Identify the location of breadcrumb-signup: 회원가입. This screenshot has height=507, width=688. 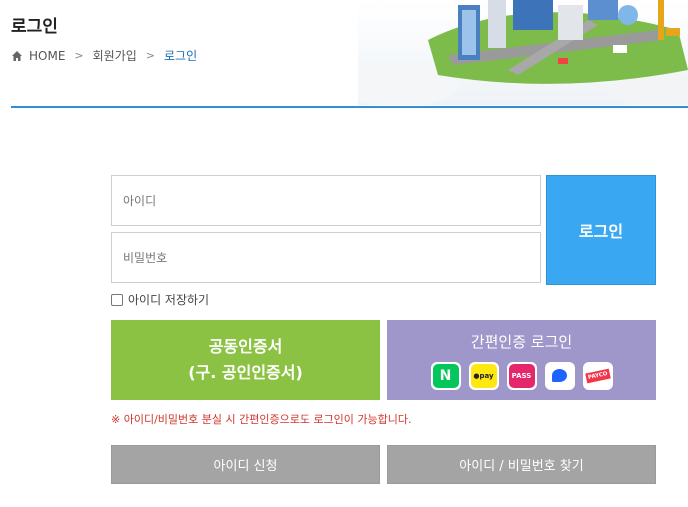
(115, 55).